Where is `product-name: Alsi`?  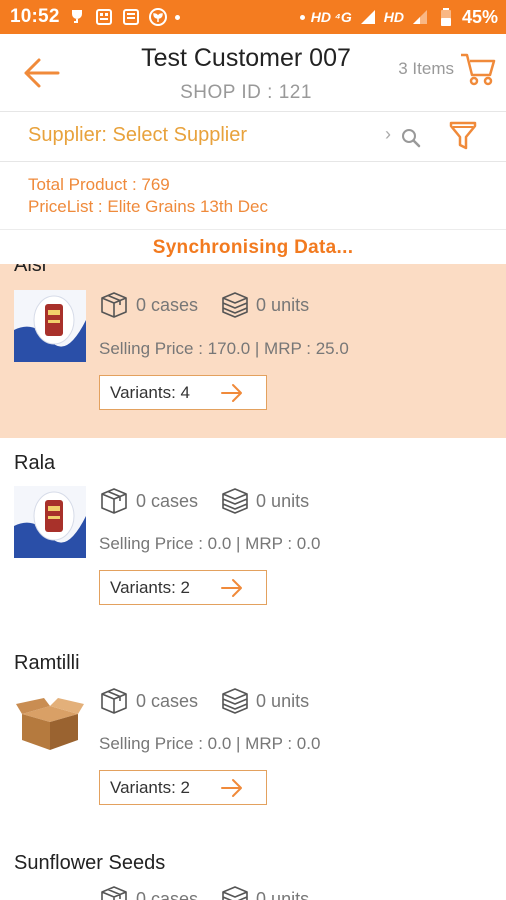 product-name: Alsi is located at coordinates (30, 269).